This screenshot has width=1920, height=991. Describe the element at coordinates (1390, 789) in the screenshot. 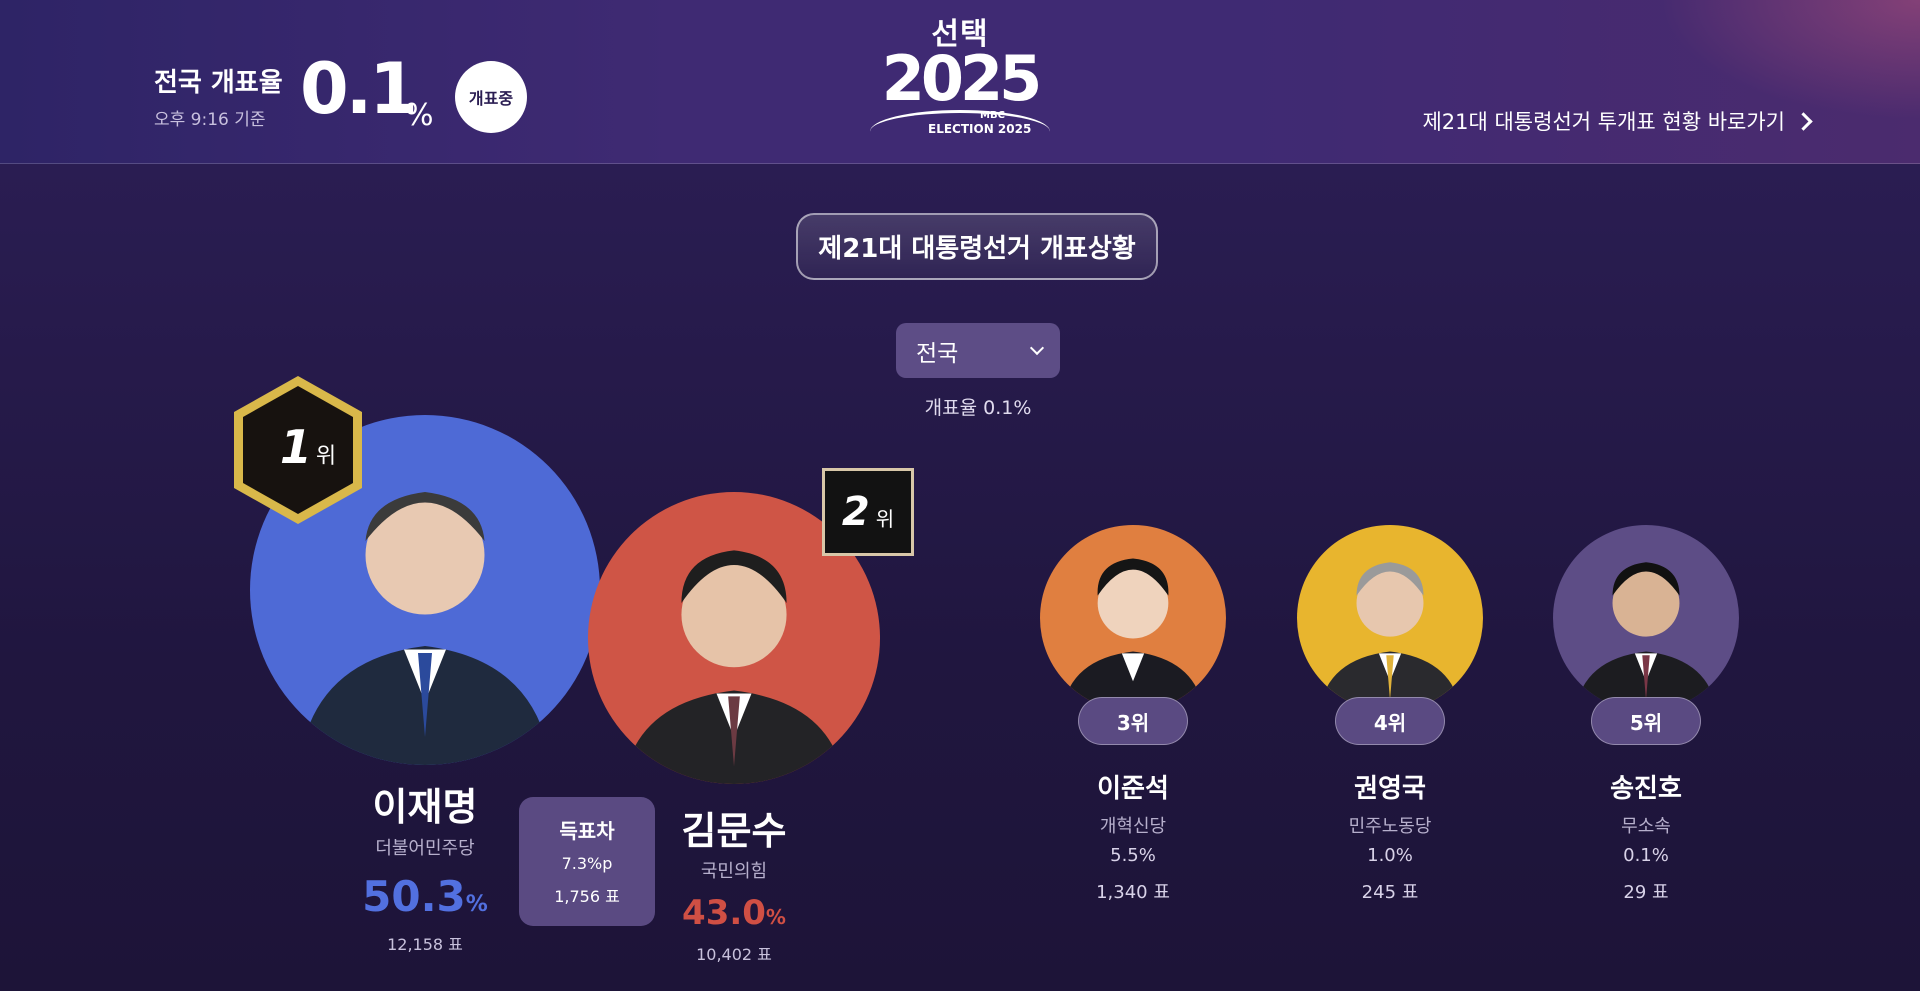

I see `candidate-4-name: 권영국` at that location.